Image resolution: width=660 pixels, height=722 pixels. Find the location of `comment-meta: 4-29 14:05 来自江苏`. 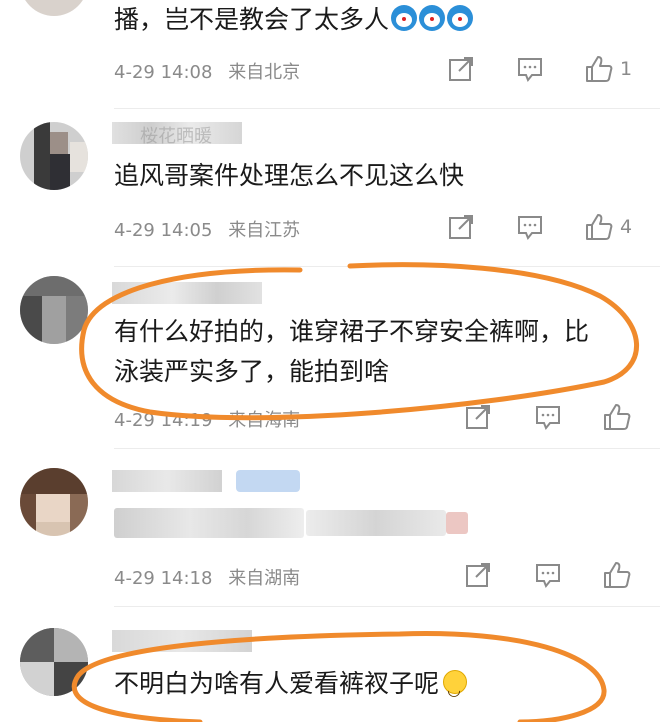

comment-meta: 4-29 14:05 来自江苏 is located at coordinates (212, 229).